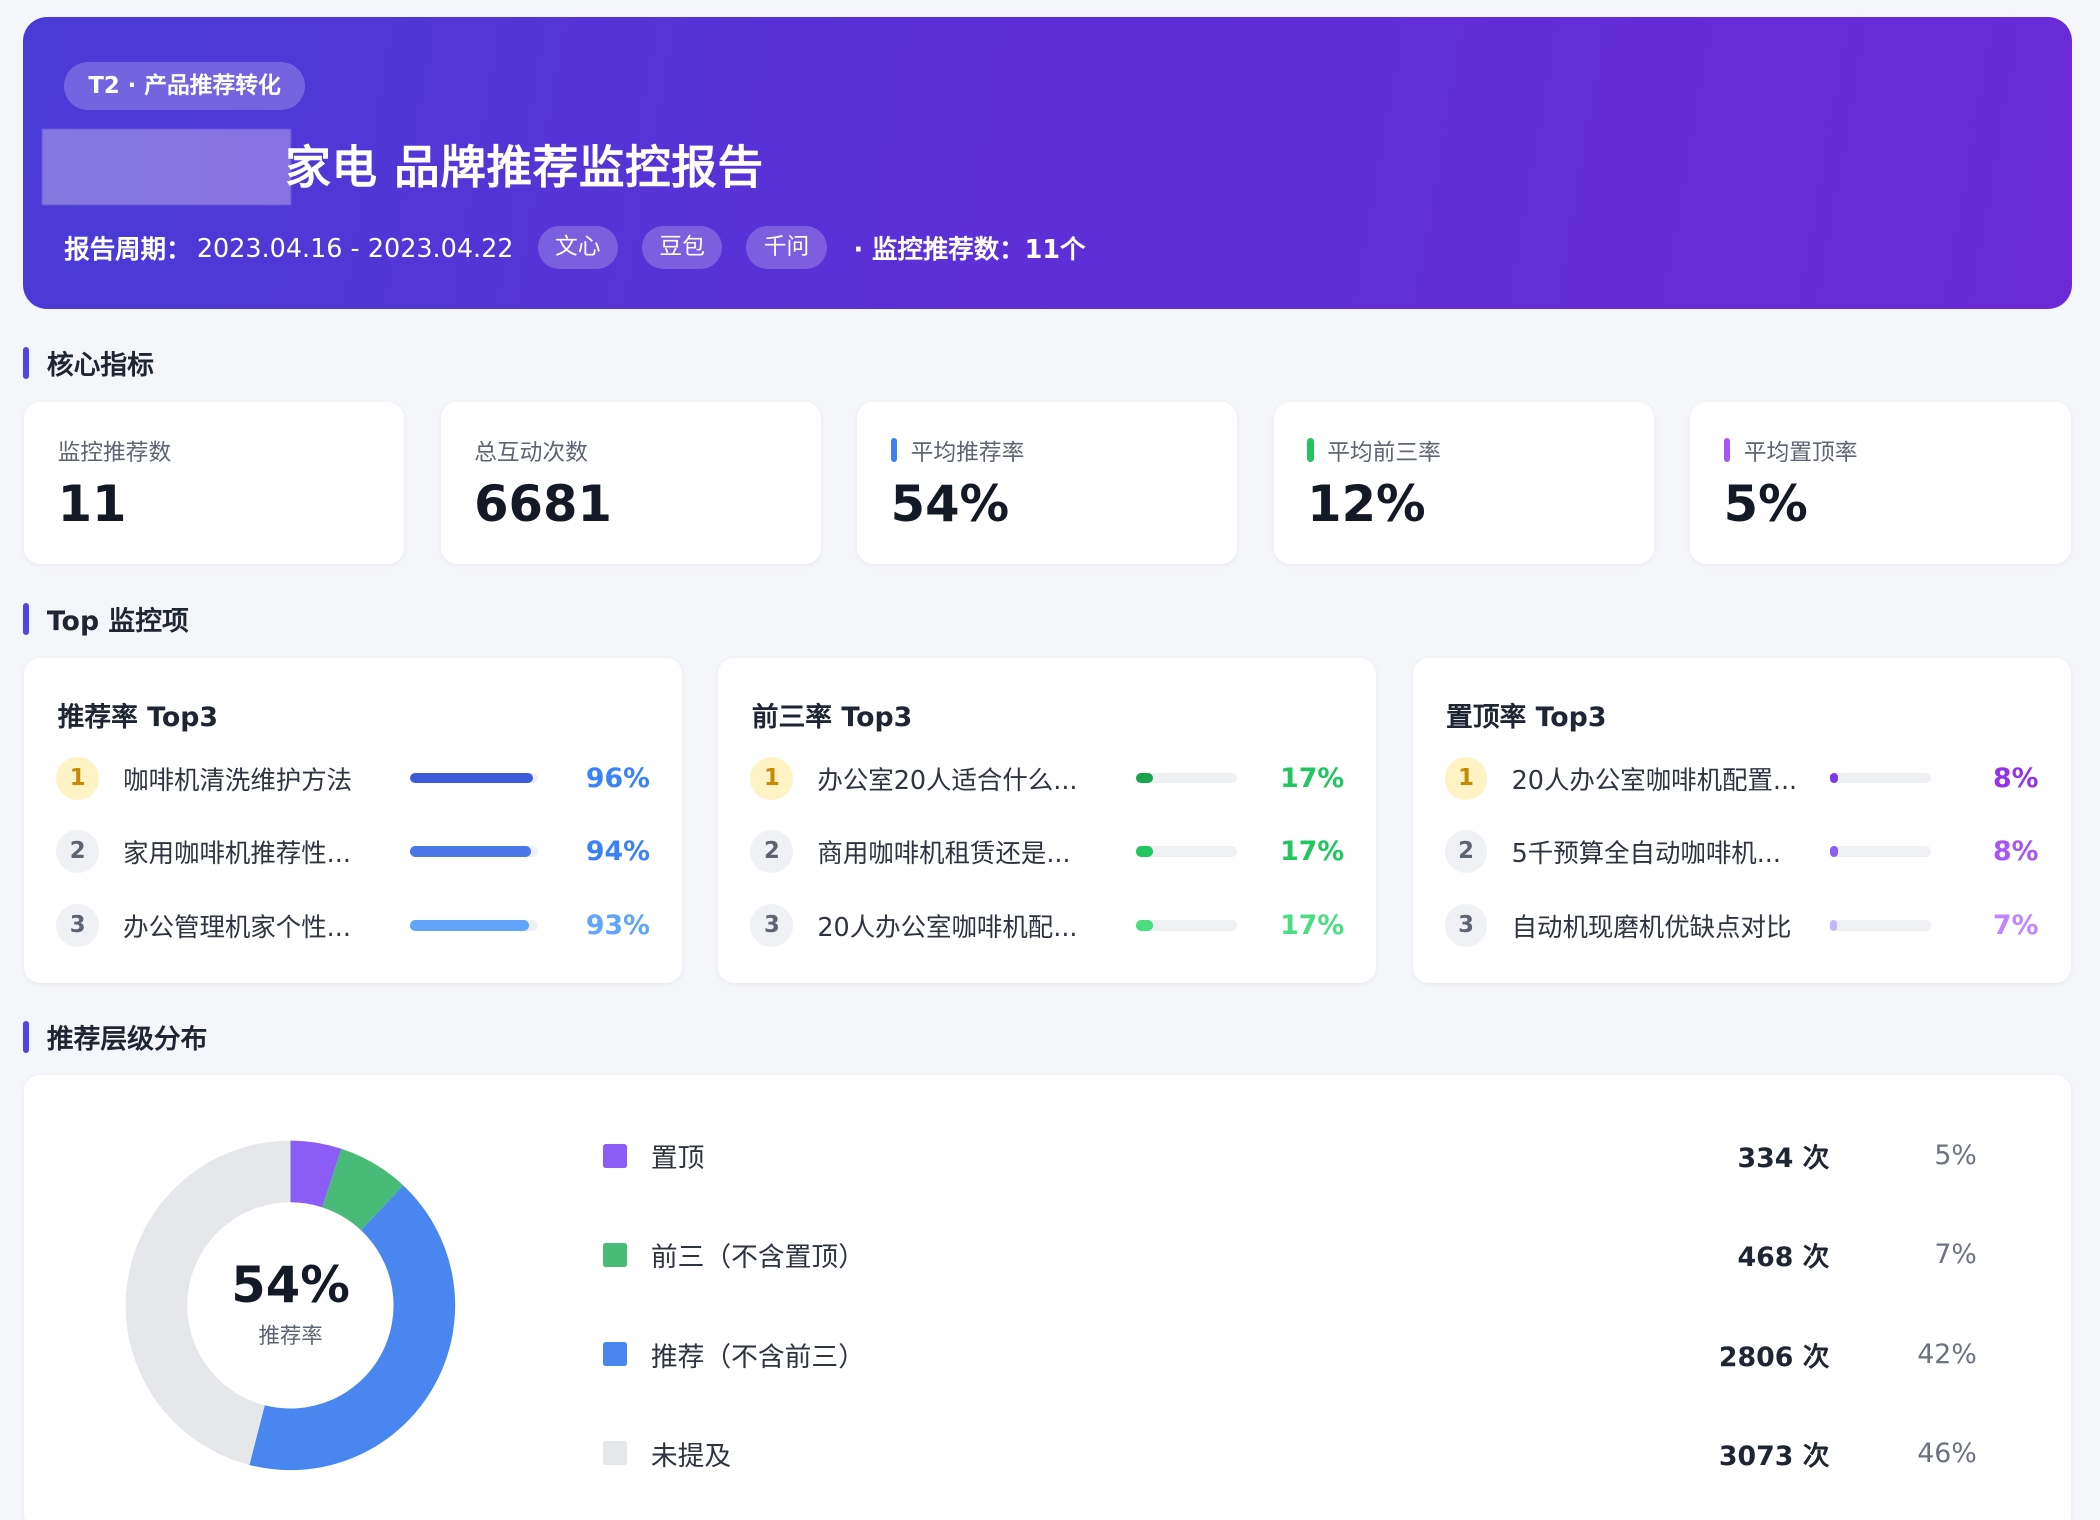 This screenshot has width=2100, height=1520. I want to click on kpi-card-avg-top3-rate: 平均前三率 12%, so click(1463, 482).